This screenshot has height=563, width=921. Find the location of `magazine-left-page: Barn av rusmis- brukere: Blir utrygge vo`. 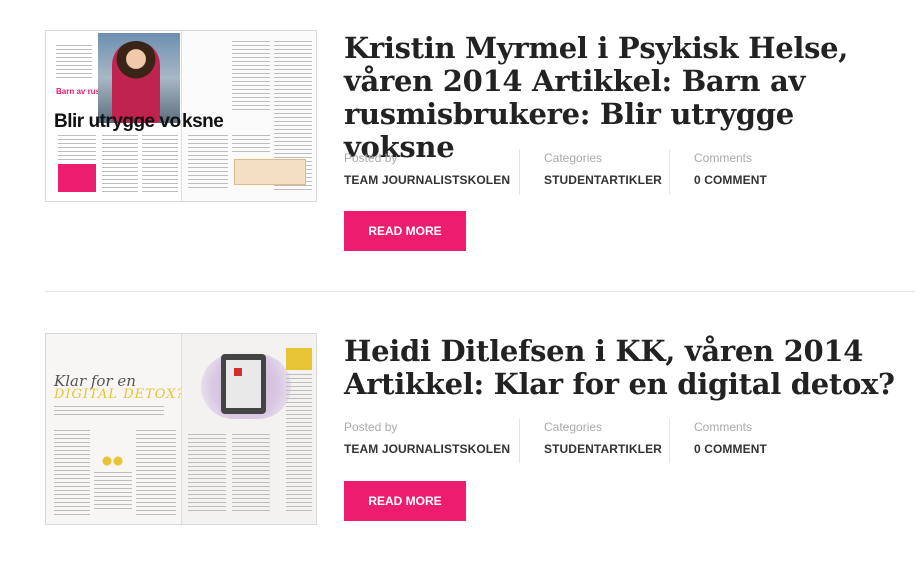

magazine-left-page: Barn av rusmis- brukere: Blir utrygge vo is located at coordinates (113, 116).